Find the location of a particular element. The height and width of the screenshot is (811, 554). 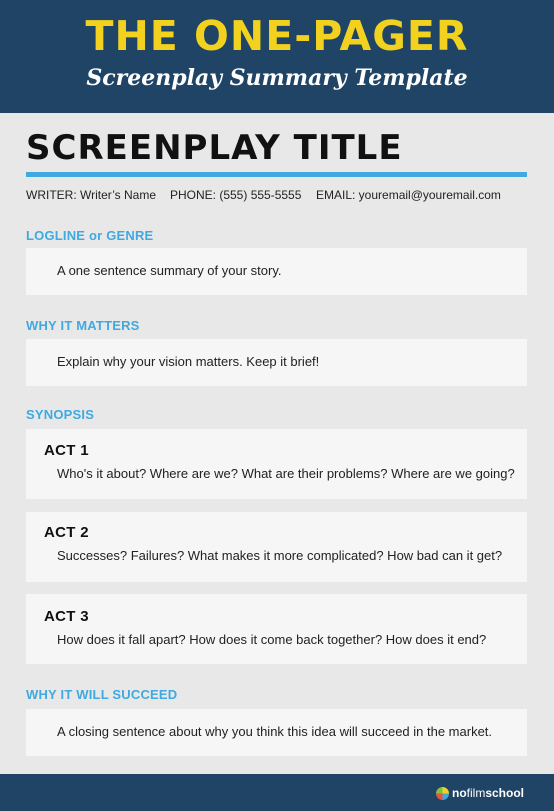

footer-bar: nofilmschool is located at coordinates (277, 792).